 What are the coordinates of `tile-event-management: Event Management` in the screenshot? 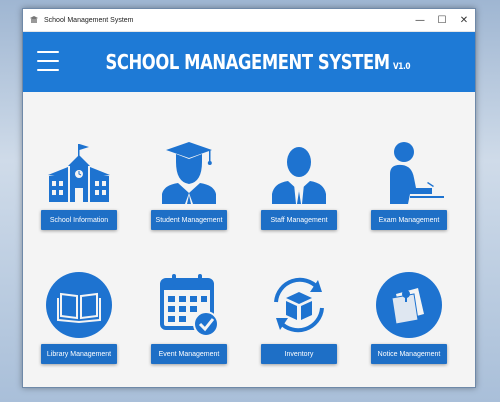 It's located at (189, 318).